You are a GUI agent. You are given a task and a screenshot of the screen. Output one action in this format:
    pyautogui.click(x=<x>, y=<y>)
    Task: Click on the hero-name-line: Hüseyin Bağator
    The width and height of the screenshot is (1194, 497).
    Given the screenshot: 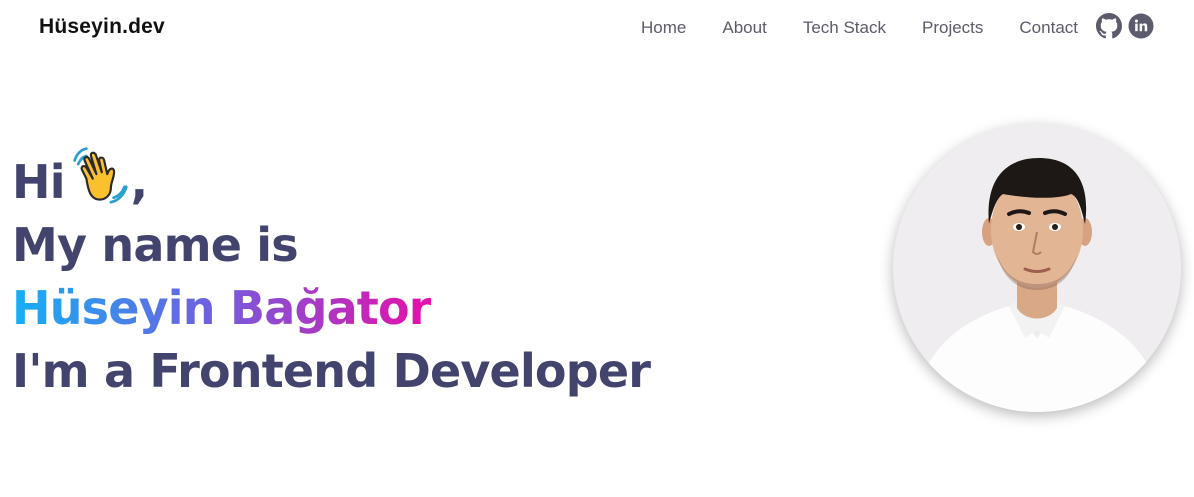 What is the action you would take?
    pyautogui.click(x=331, y=308)
    